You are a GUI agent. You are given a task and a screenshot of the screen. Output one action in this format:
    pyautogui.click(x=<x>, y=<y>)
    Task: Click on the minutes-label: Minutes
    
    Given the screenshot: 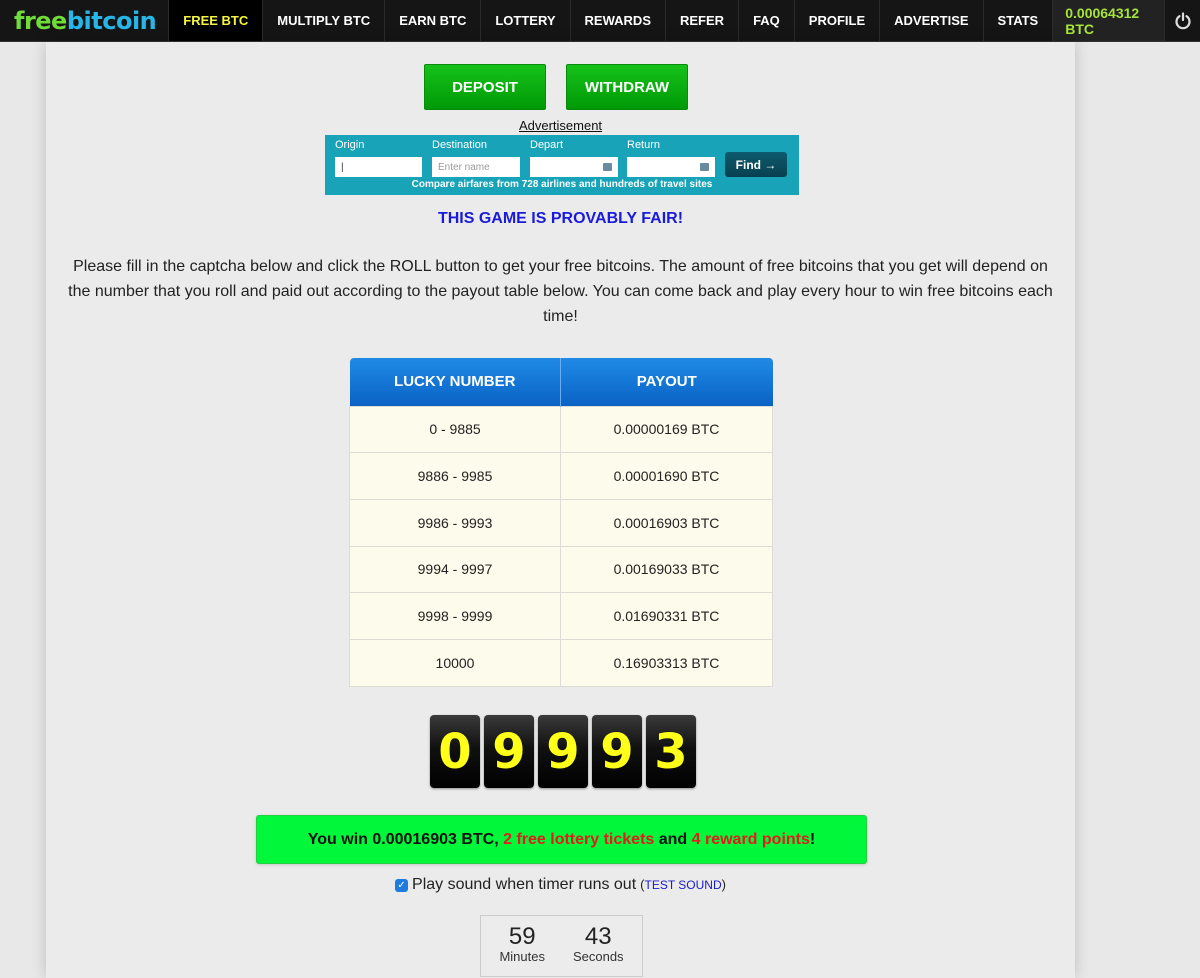 What is the action you would take?
    pyautogui.click(x=522, y=956)
    